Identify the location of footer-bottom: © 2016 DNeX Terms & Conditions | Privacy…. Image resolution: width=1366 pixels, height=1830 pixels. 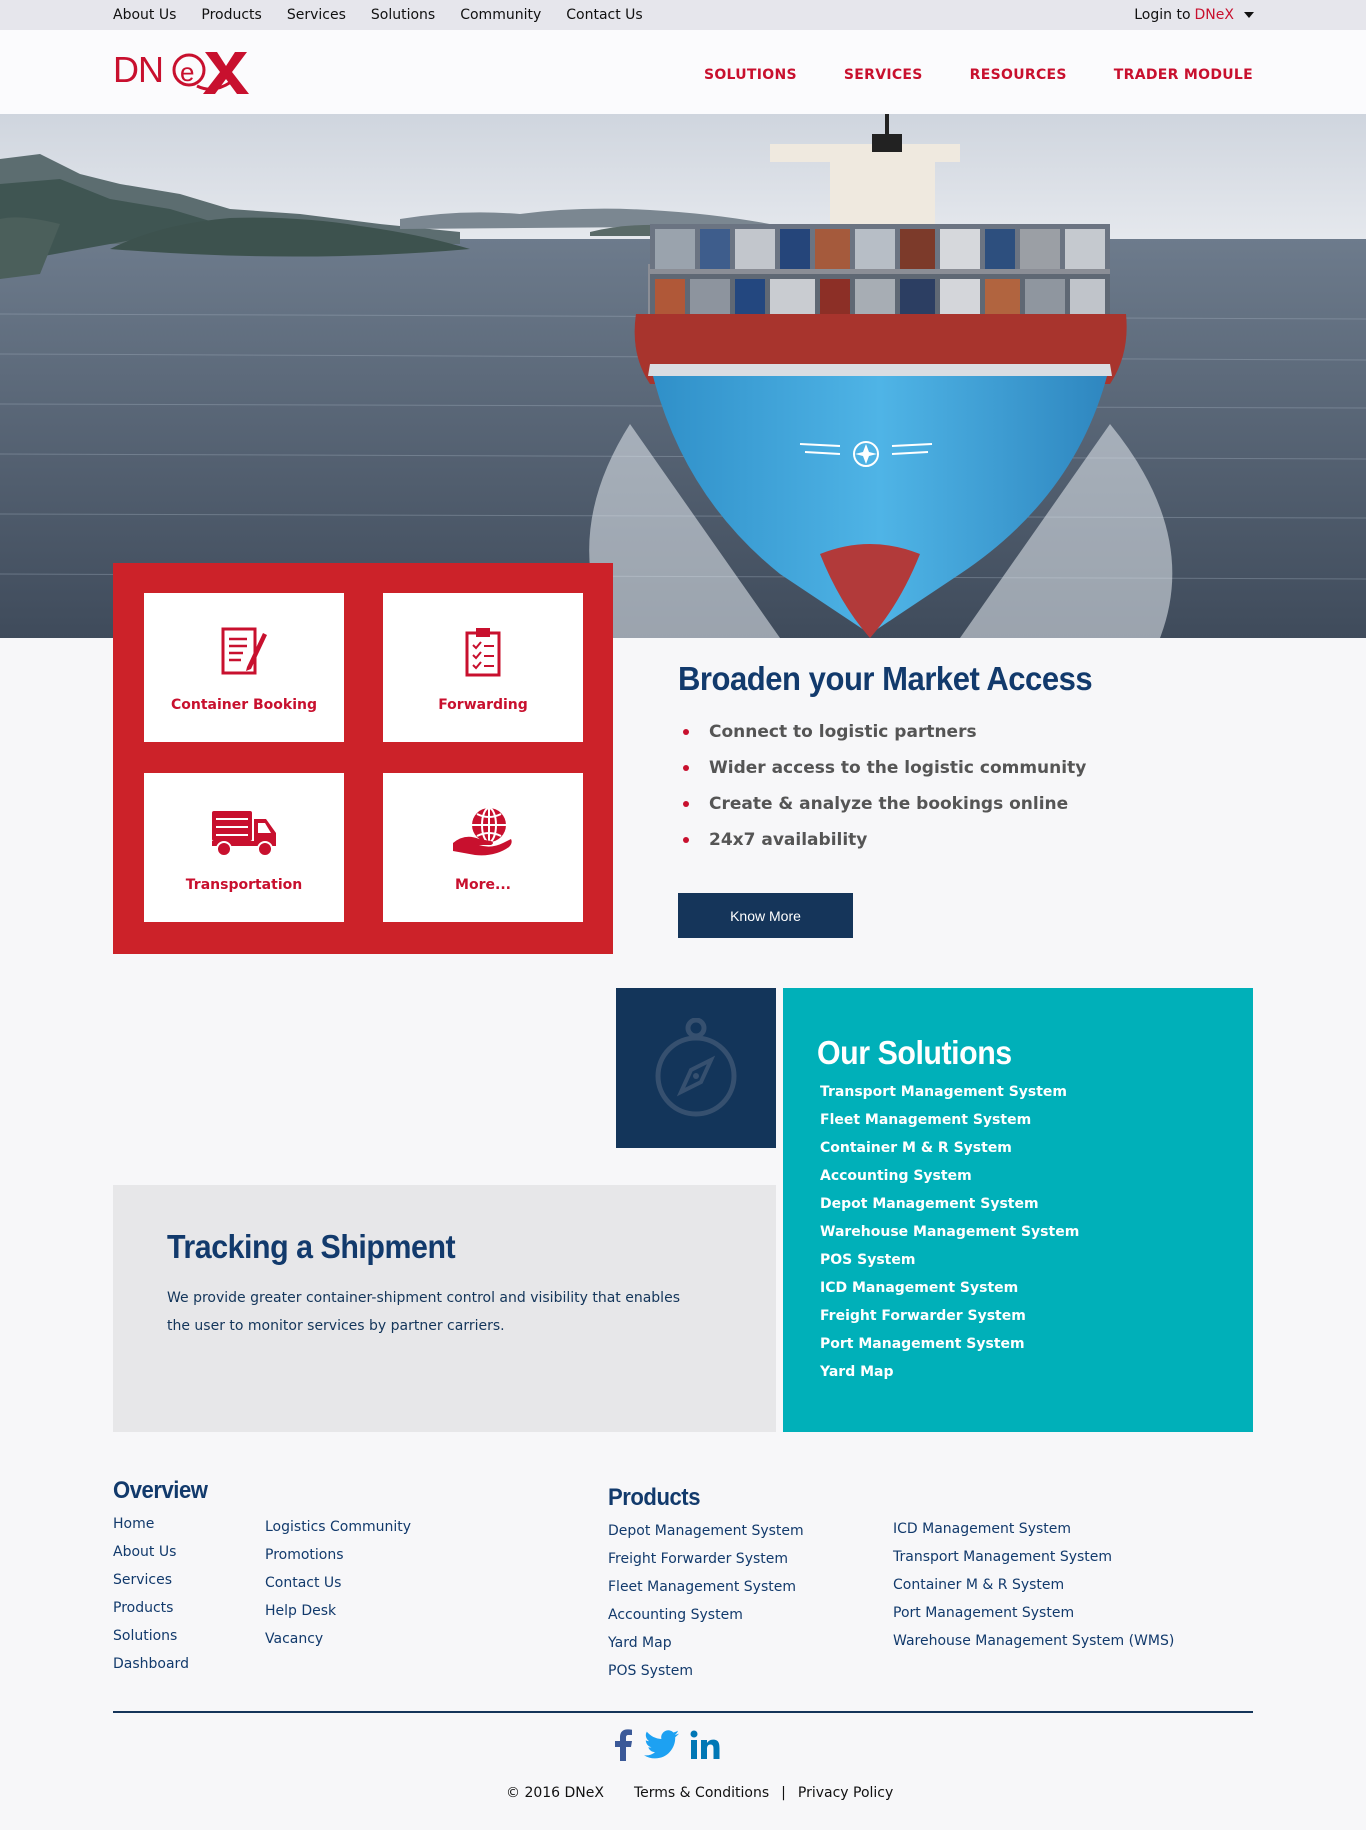
(699, 1793).